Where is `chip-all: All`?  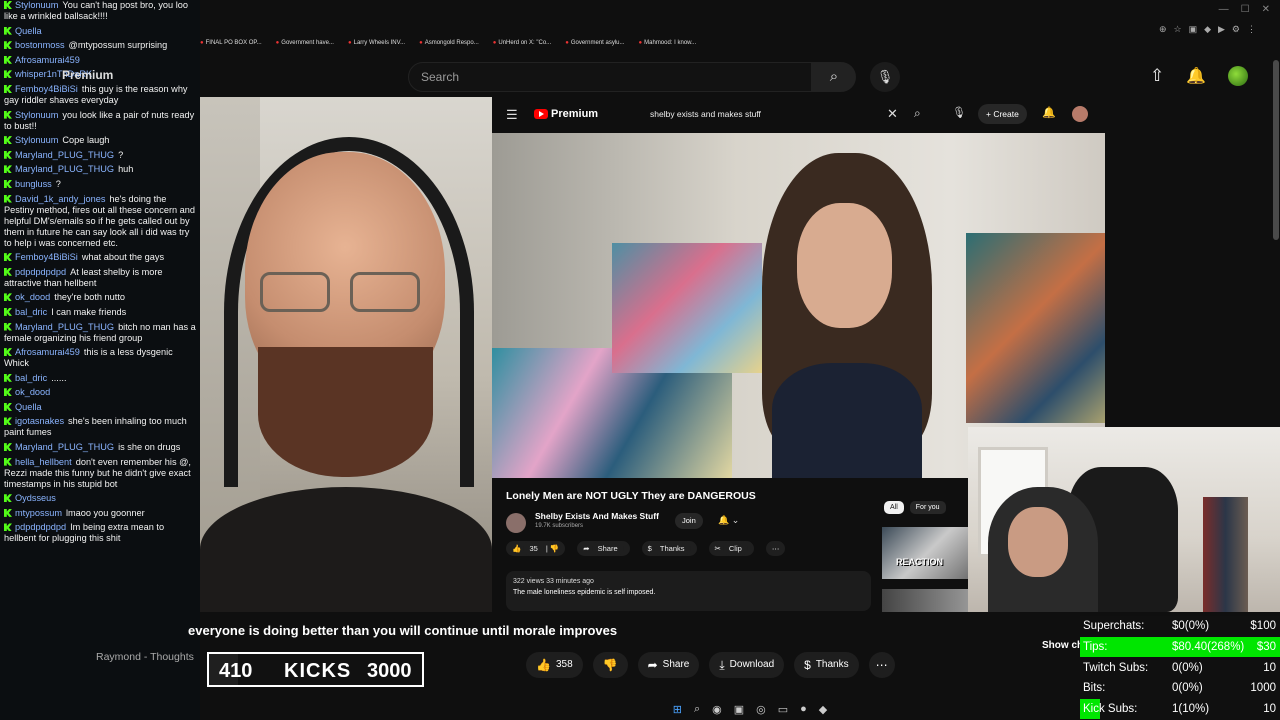 chip-all: All is located at coordinates (894, 507).